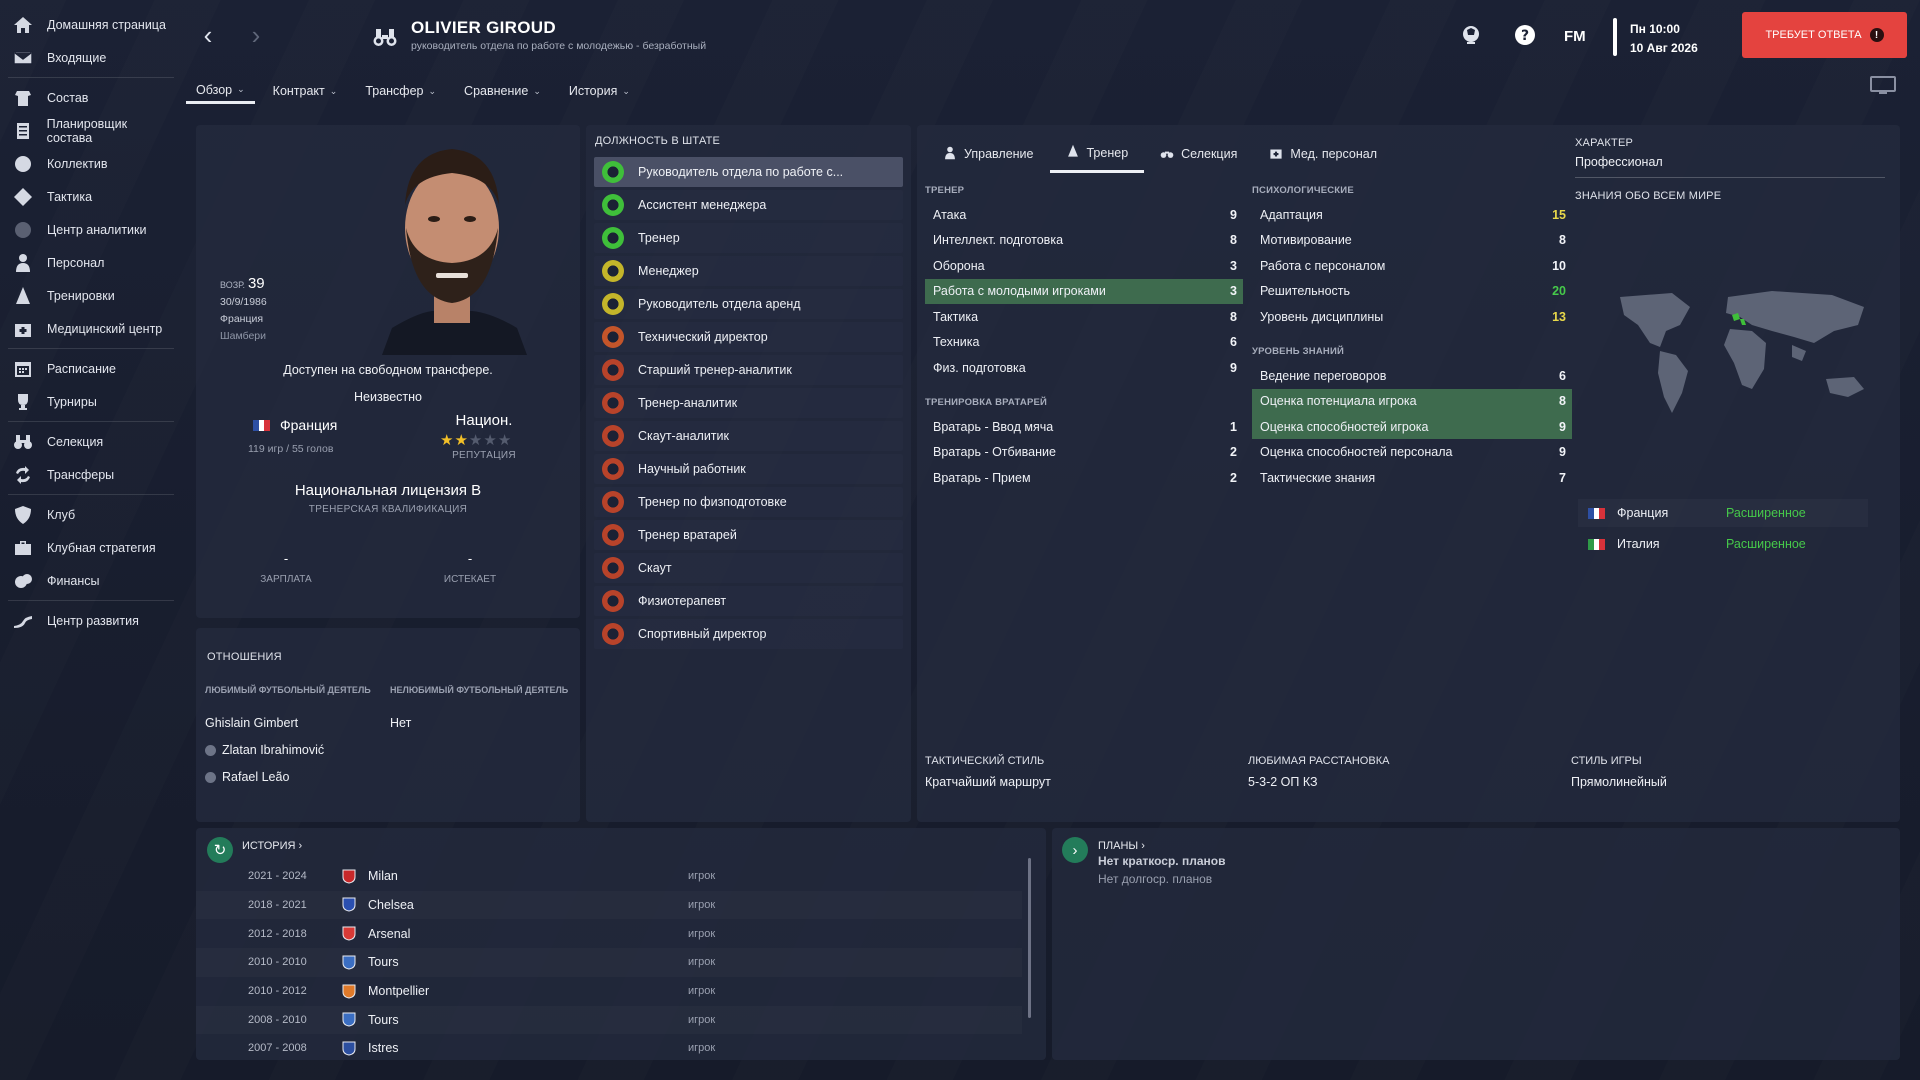 The height and width of the screenshot is (1080, 1920). I want to click on staff-role-item: Скаут-аналитик, so click(748, 436).